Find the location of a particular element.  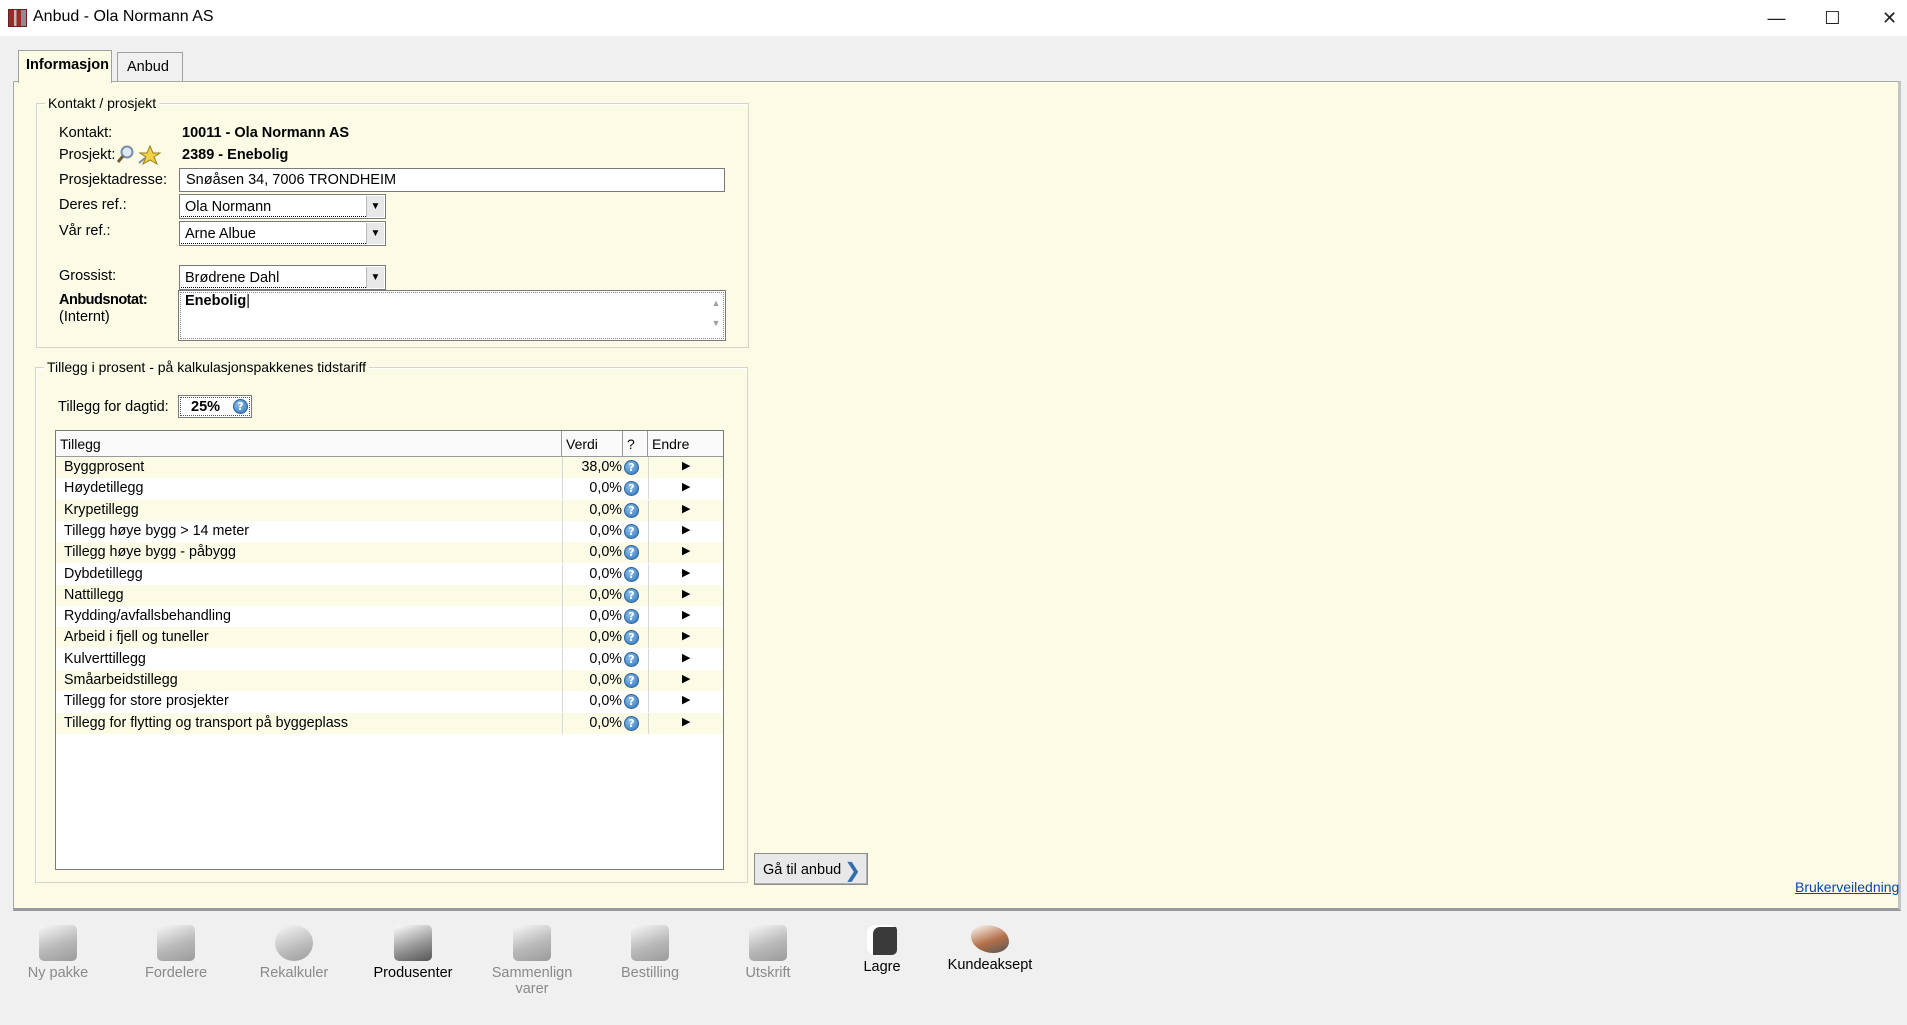

kontakt-value: 10011 - Ola Normann AS is located at coordinates (266, 133).